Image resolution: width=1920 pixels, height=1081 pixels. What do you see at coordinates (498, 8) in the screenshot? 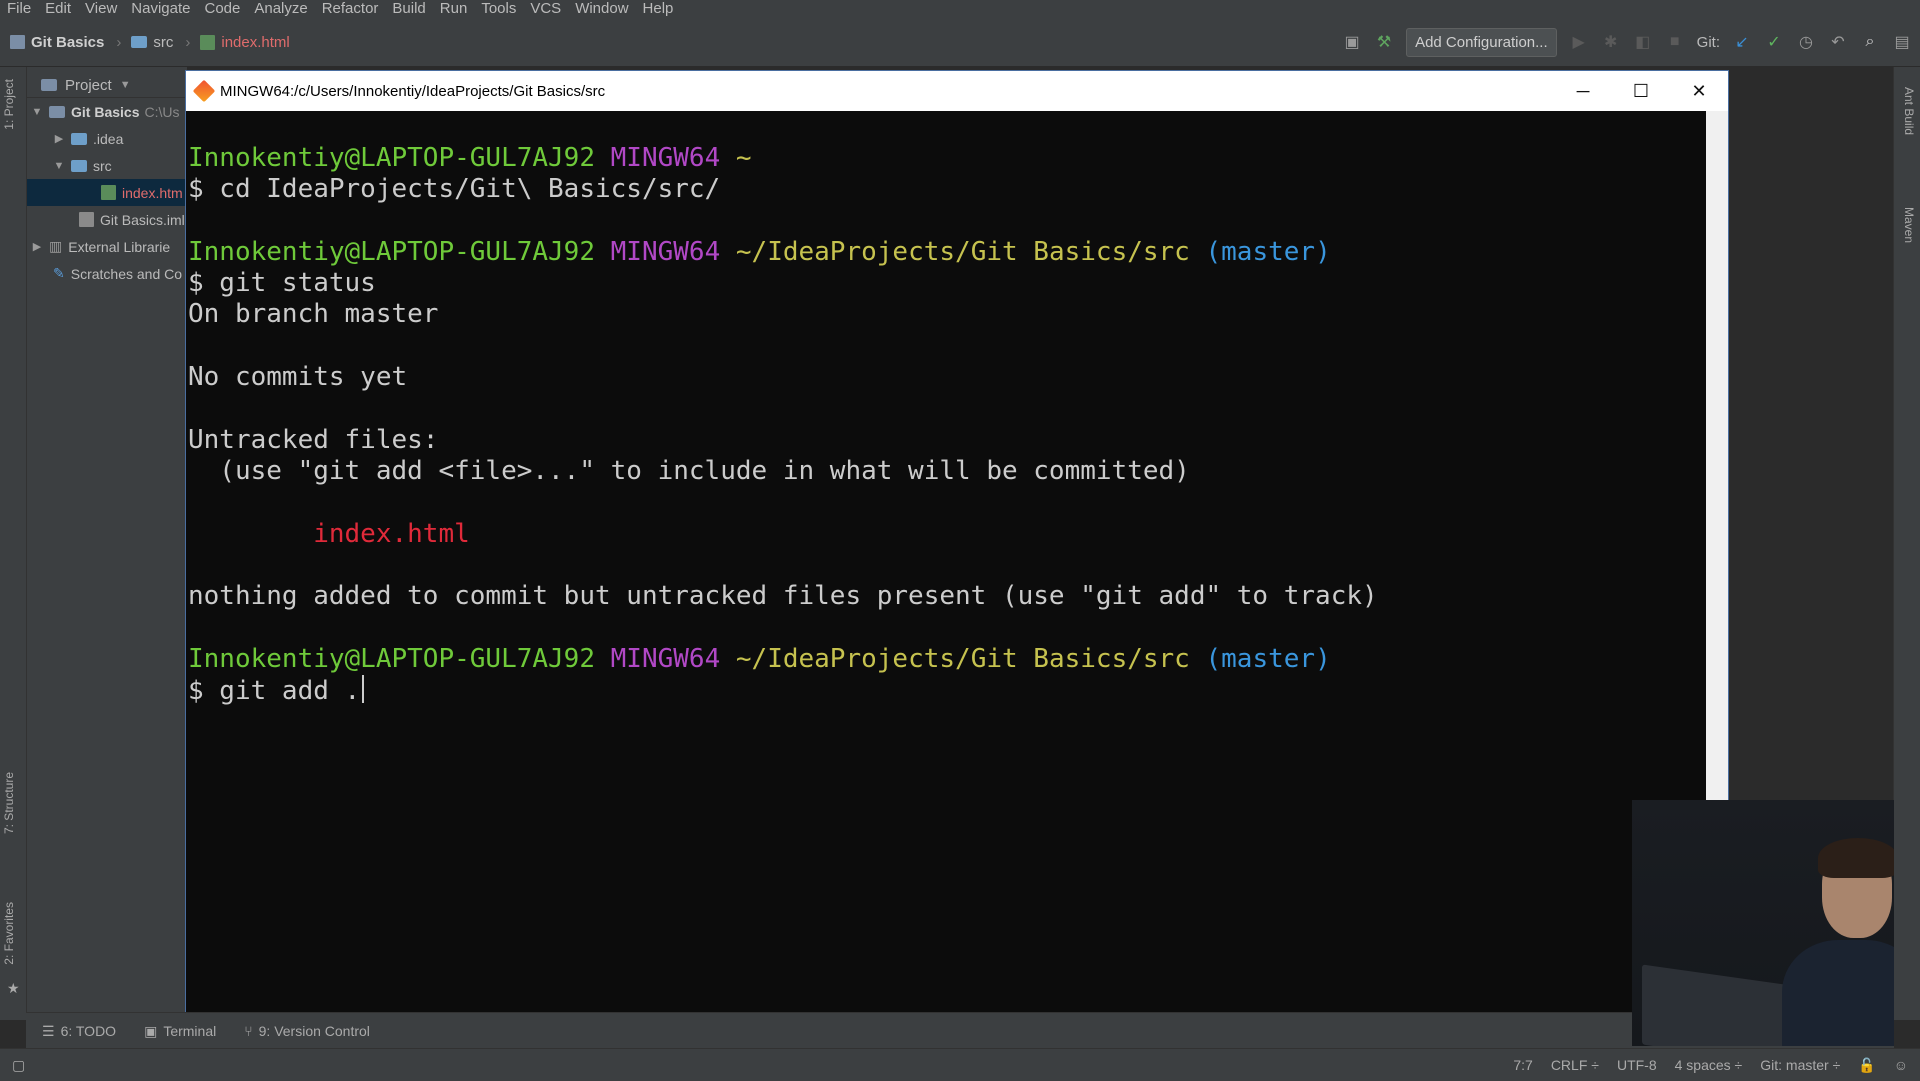
I see `menu-tools: Tools` at bounding box center [498, 8].